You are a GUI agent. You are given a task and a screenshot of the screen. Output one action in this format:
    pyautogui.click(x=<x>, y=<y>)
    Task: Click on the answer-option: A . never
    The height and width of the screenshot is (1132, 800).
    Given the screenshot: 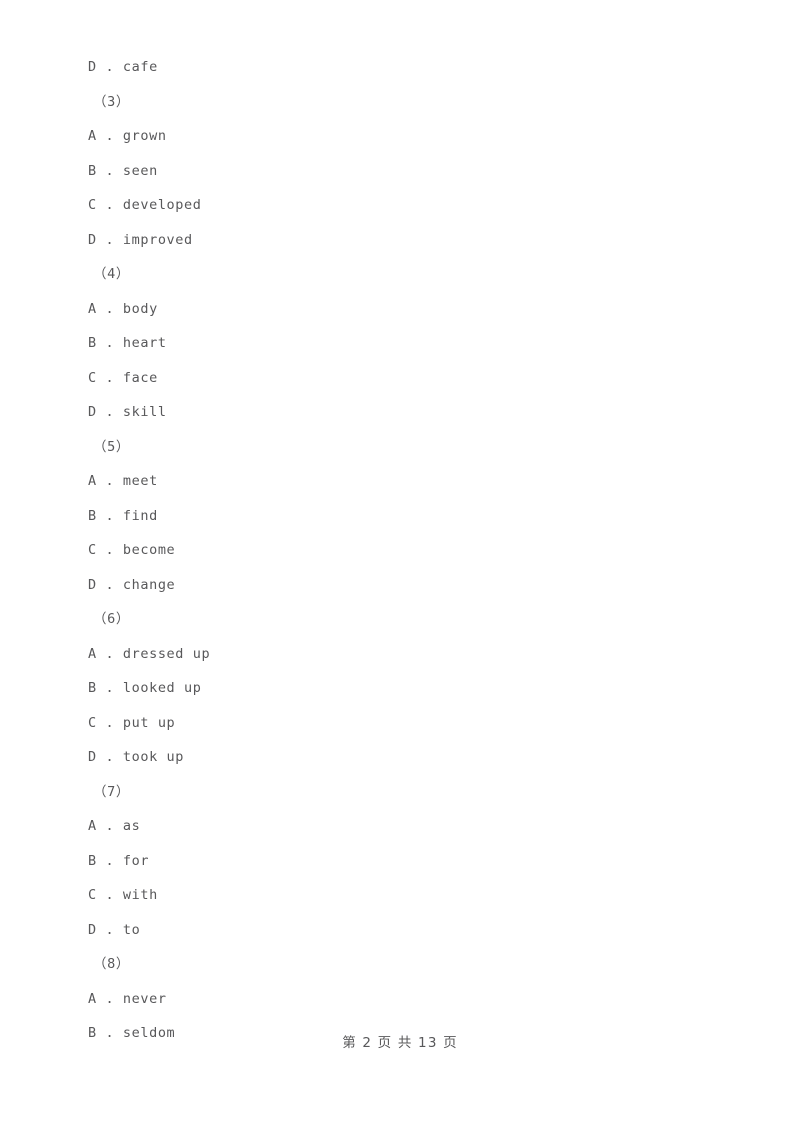 What is the action you would take?
    pyautogui.click(x=127, y=998)
    